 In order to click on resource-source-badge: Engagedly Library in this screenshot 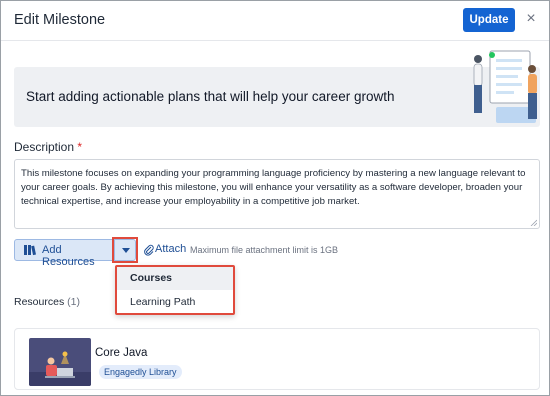, I will do `click(140, 372)`.